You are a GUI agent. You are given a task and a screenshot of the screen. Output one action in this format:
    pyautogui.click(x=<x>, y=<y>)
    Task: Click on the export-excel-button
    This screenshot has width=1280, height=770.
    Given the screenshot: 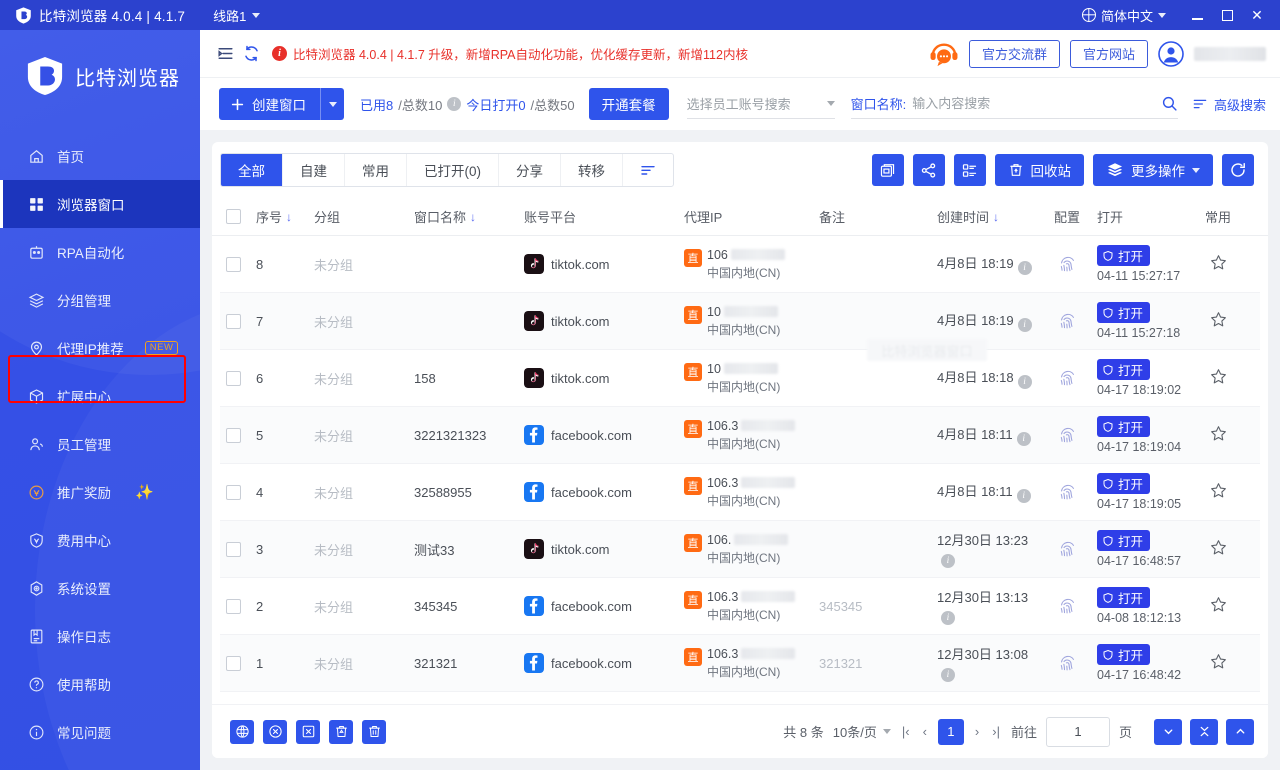 What is the action you would take?
    pyautogui.click(x=308, y=731)
    